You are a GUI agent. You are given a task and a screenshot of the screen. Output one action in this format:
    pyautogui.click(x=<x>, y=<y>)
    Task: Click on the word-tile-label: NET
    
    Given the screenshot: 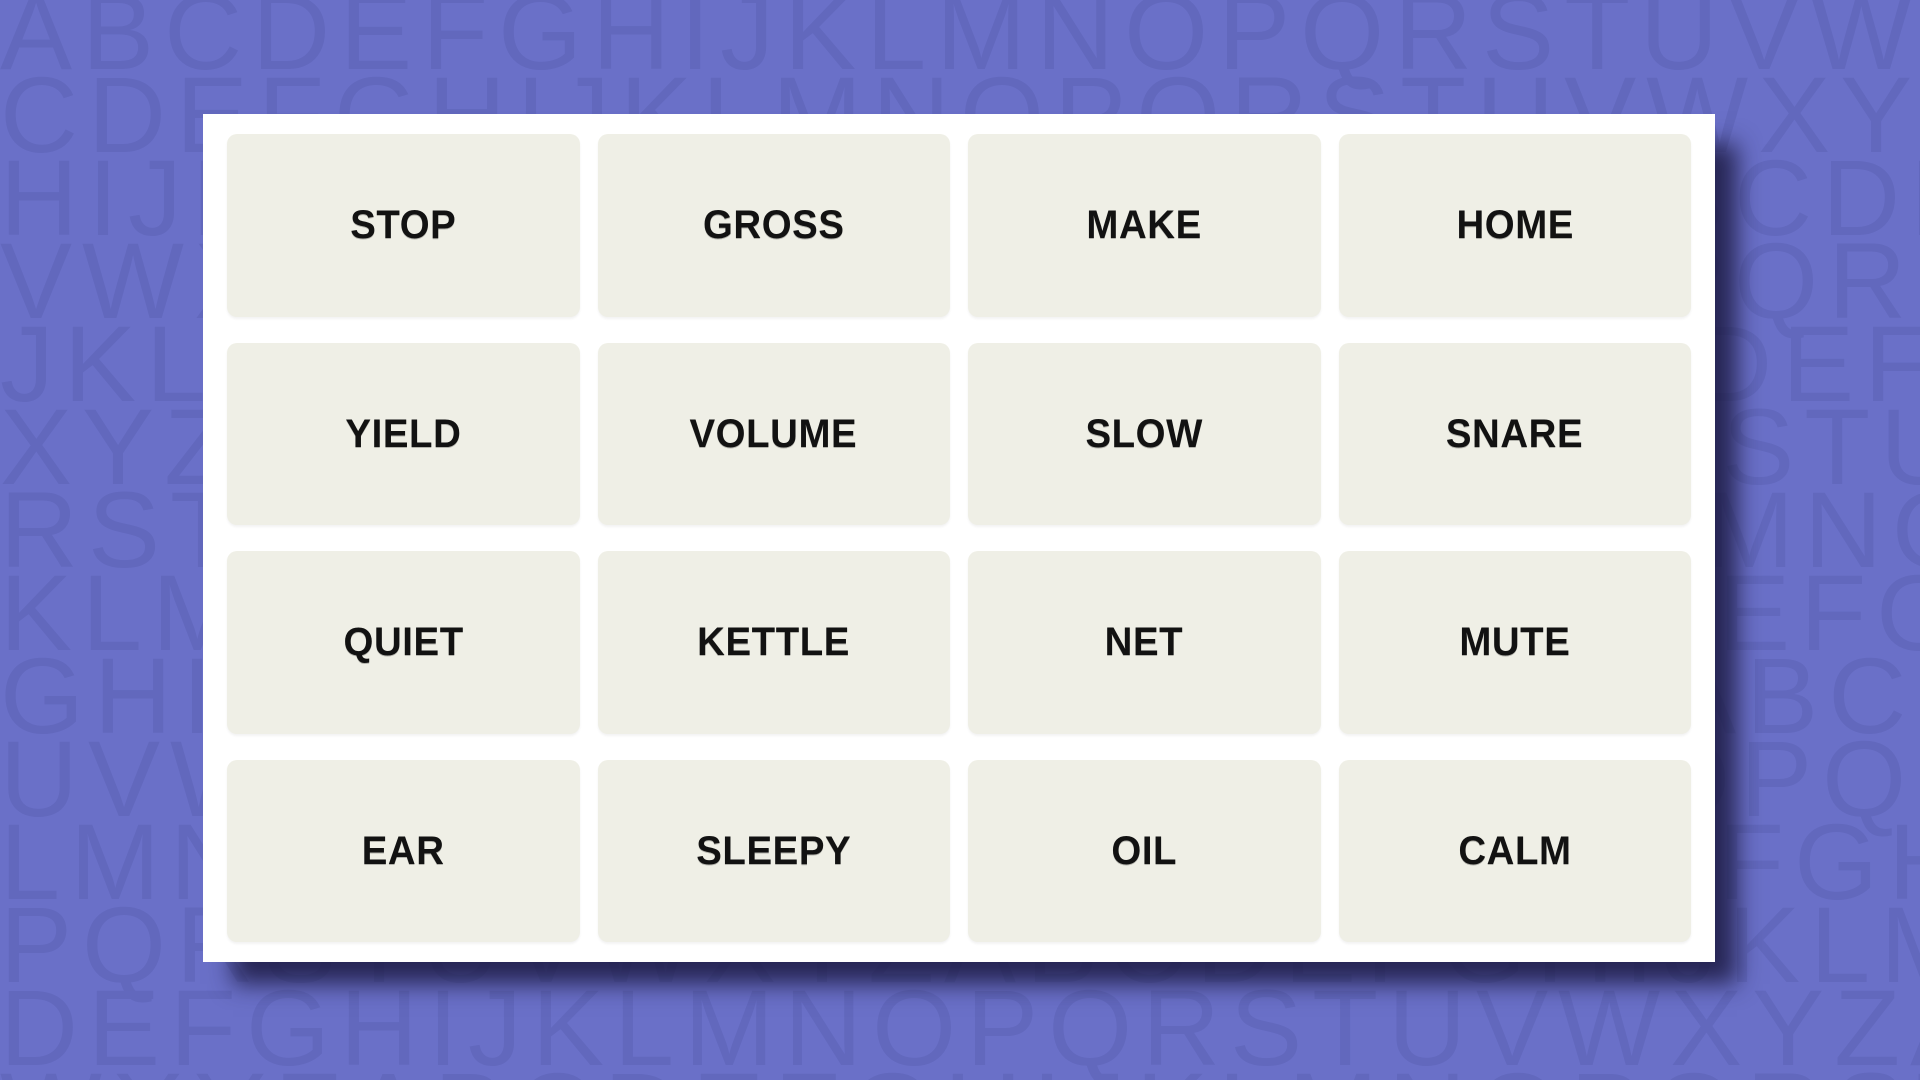 What is the action you would take?
    pyautogui.click(x=1144, y=642)
    